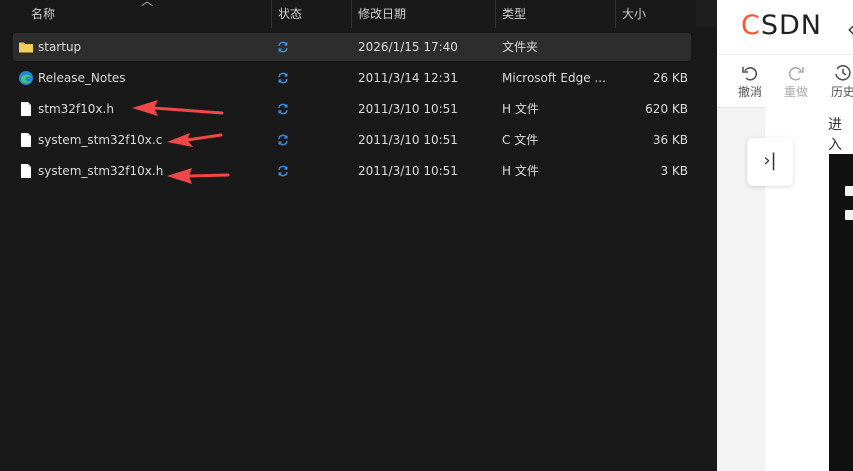  Describe the element at coordinates (750, 81) in the screenshot. I see `undo-button: 撤消` at that location.